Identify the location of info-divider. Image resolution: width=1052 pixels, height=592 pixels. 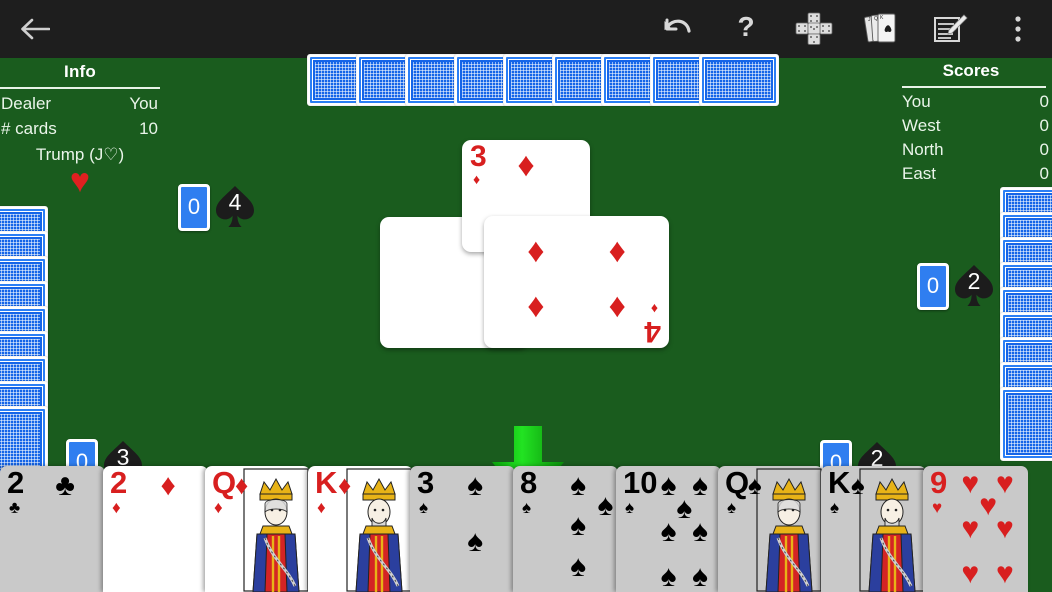
(80, 88).